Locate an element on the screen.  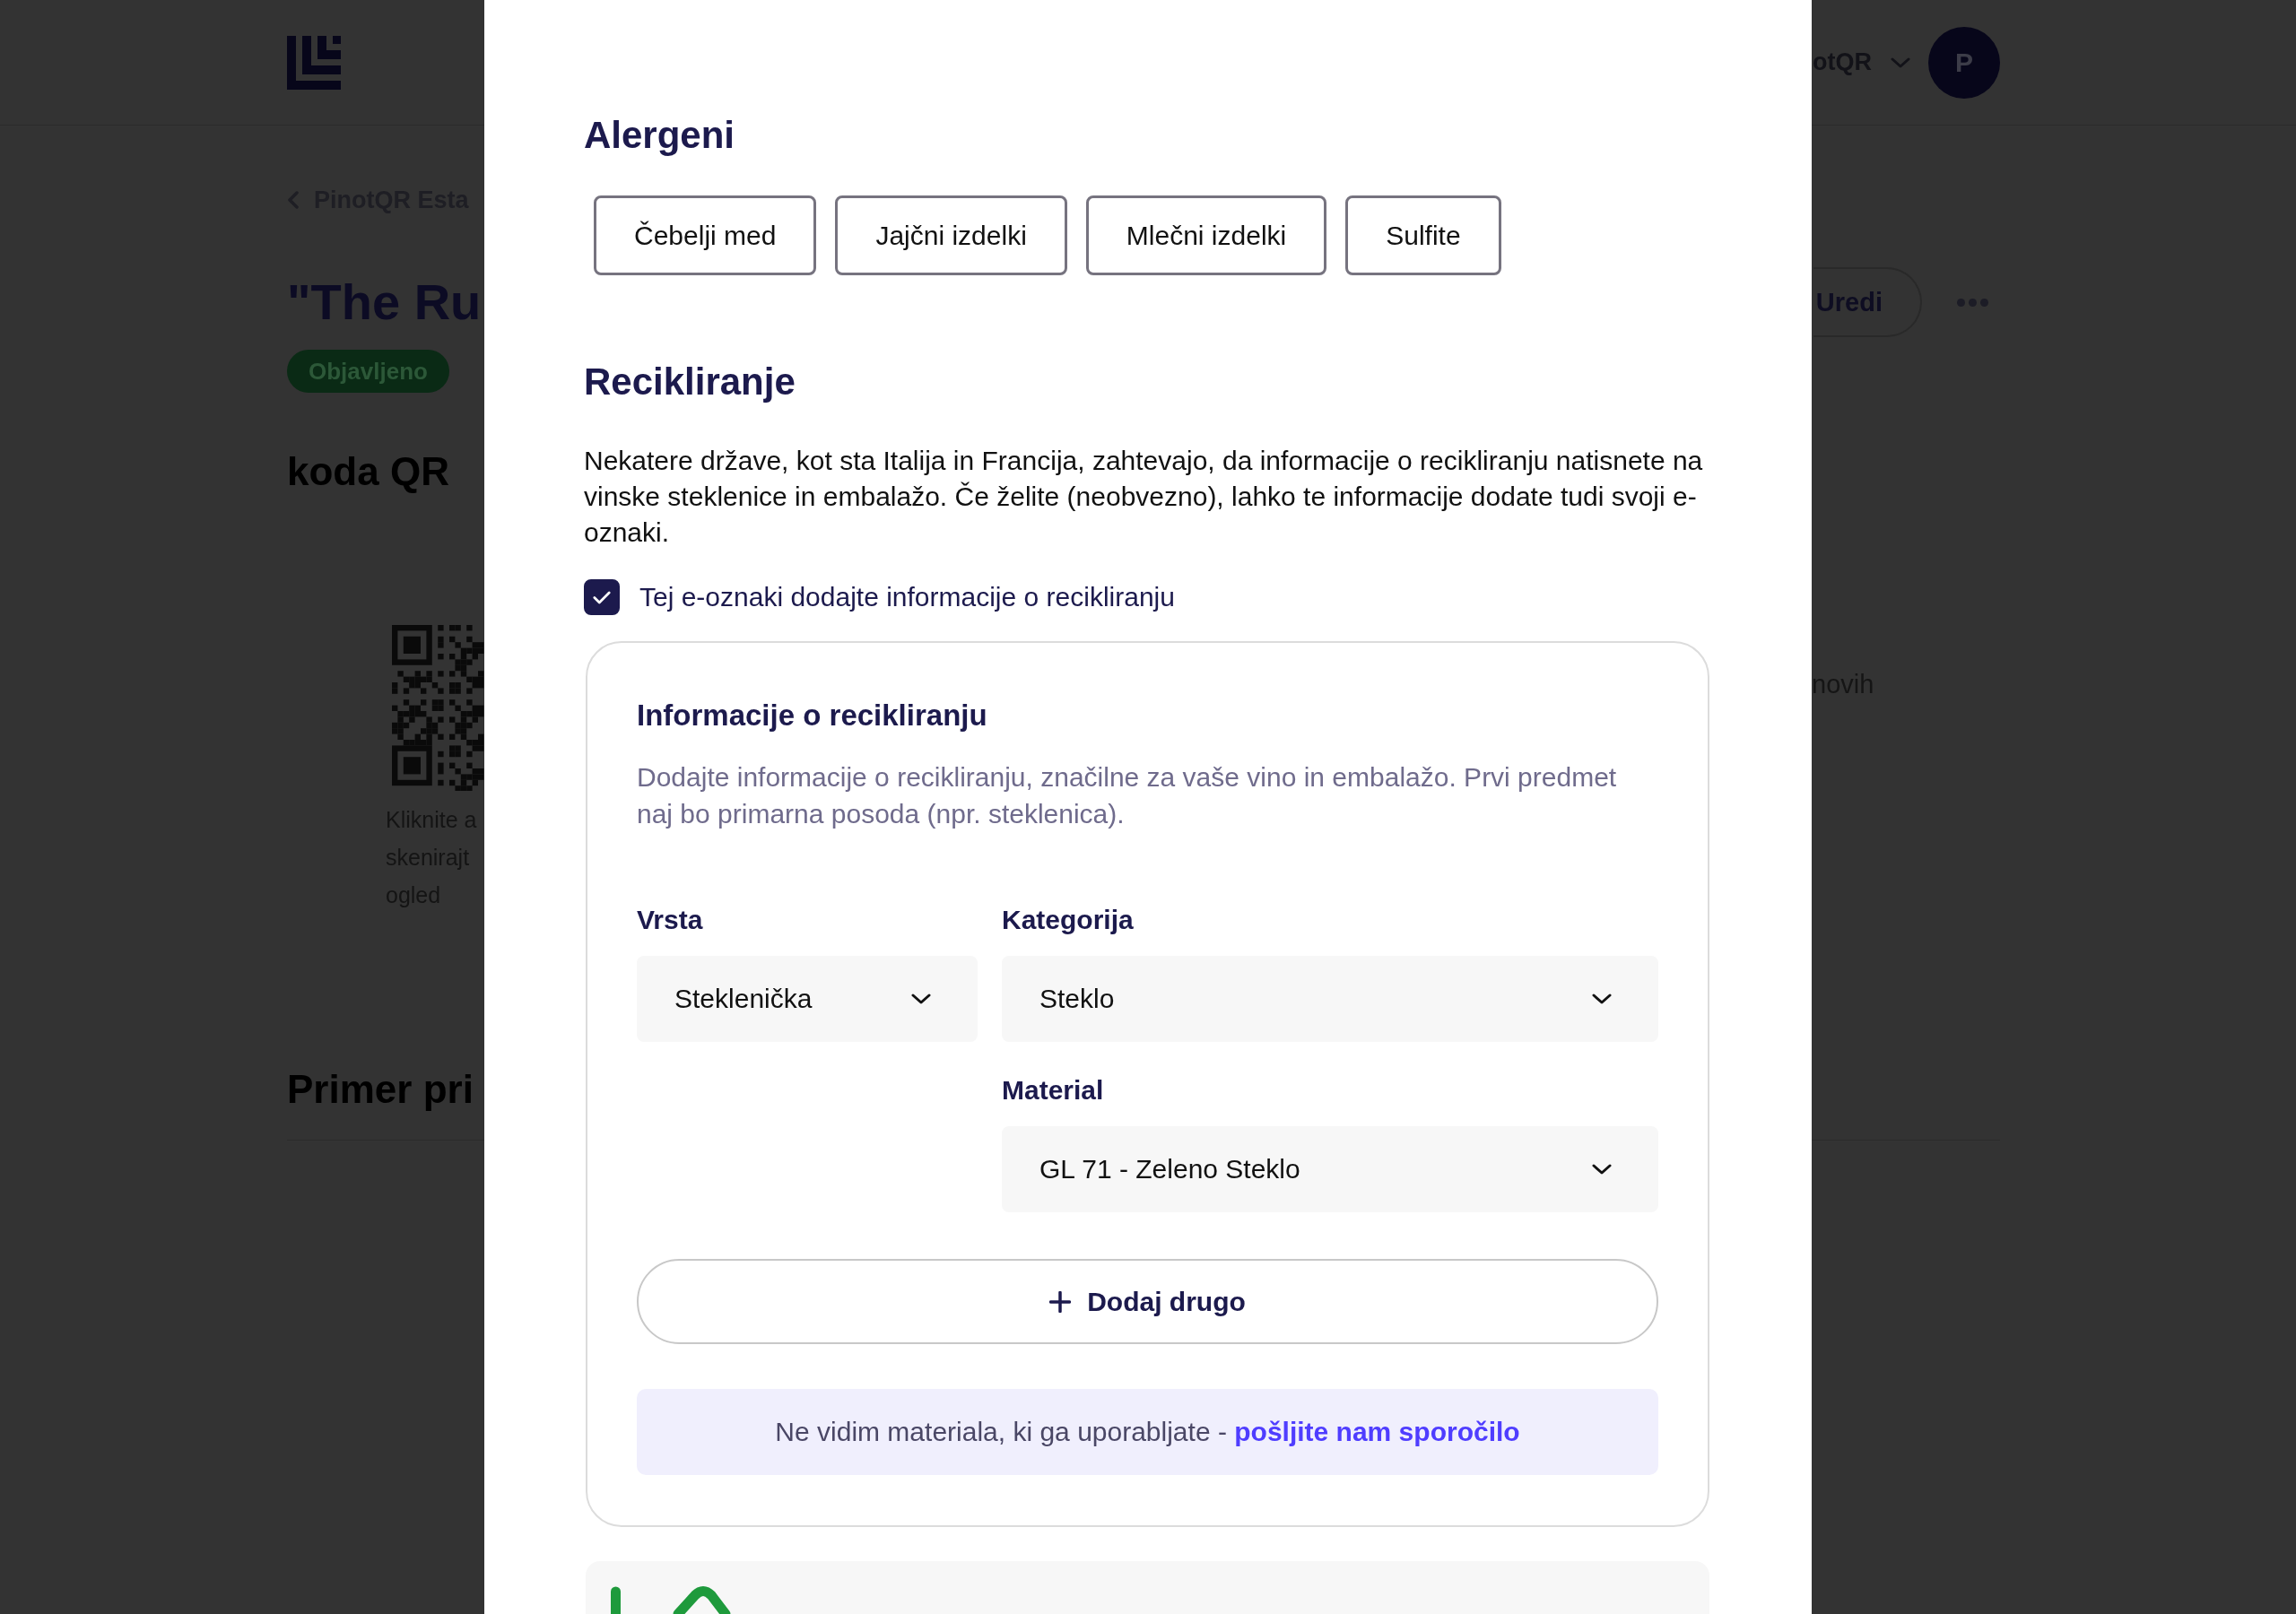
check-icon is located at coordinates (602, 597).